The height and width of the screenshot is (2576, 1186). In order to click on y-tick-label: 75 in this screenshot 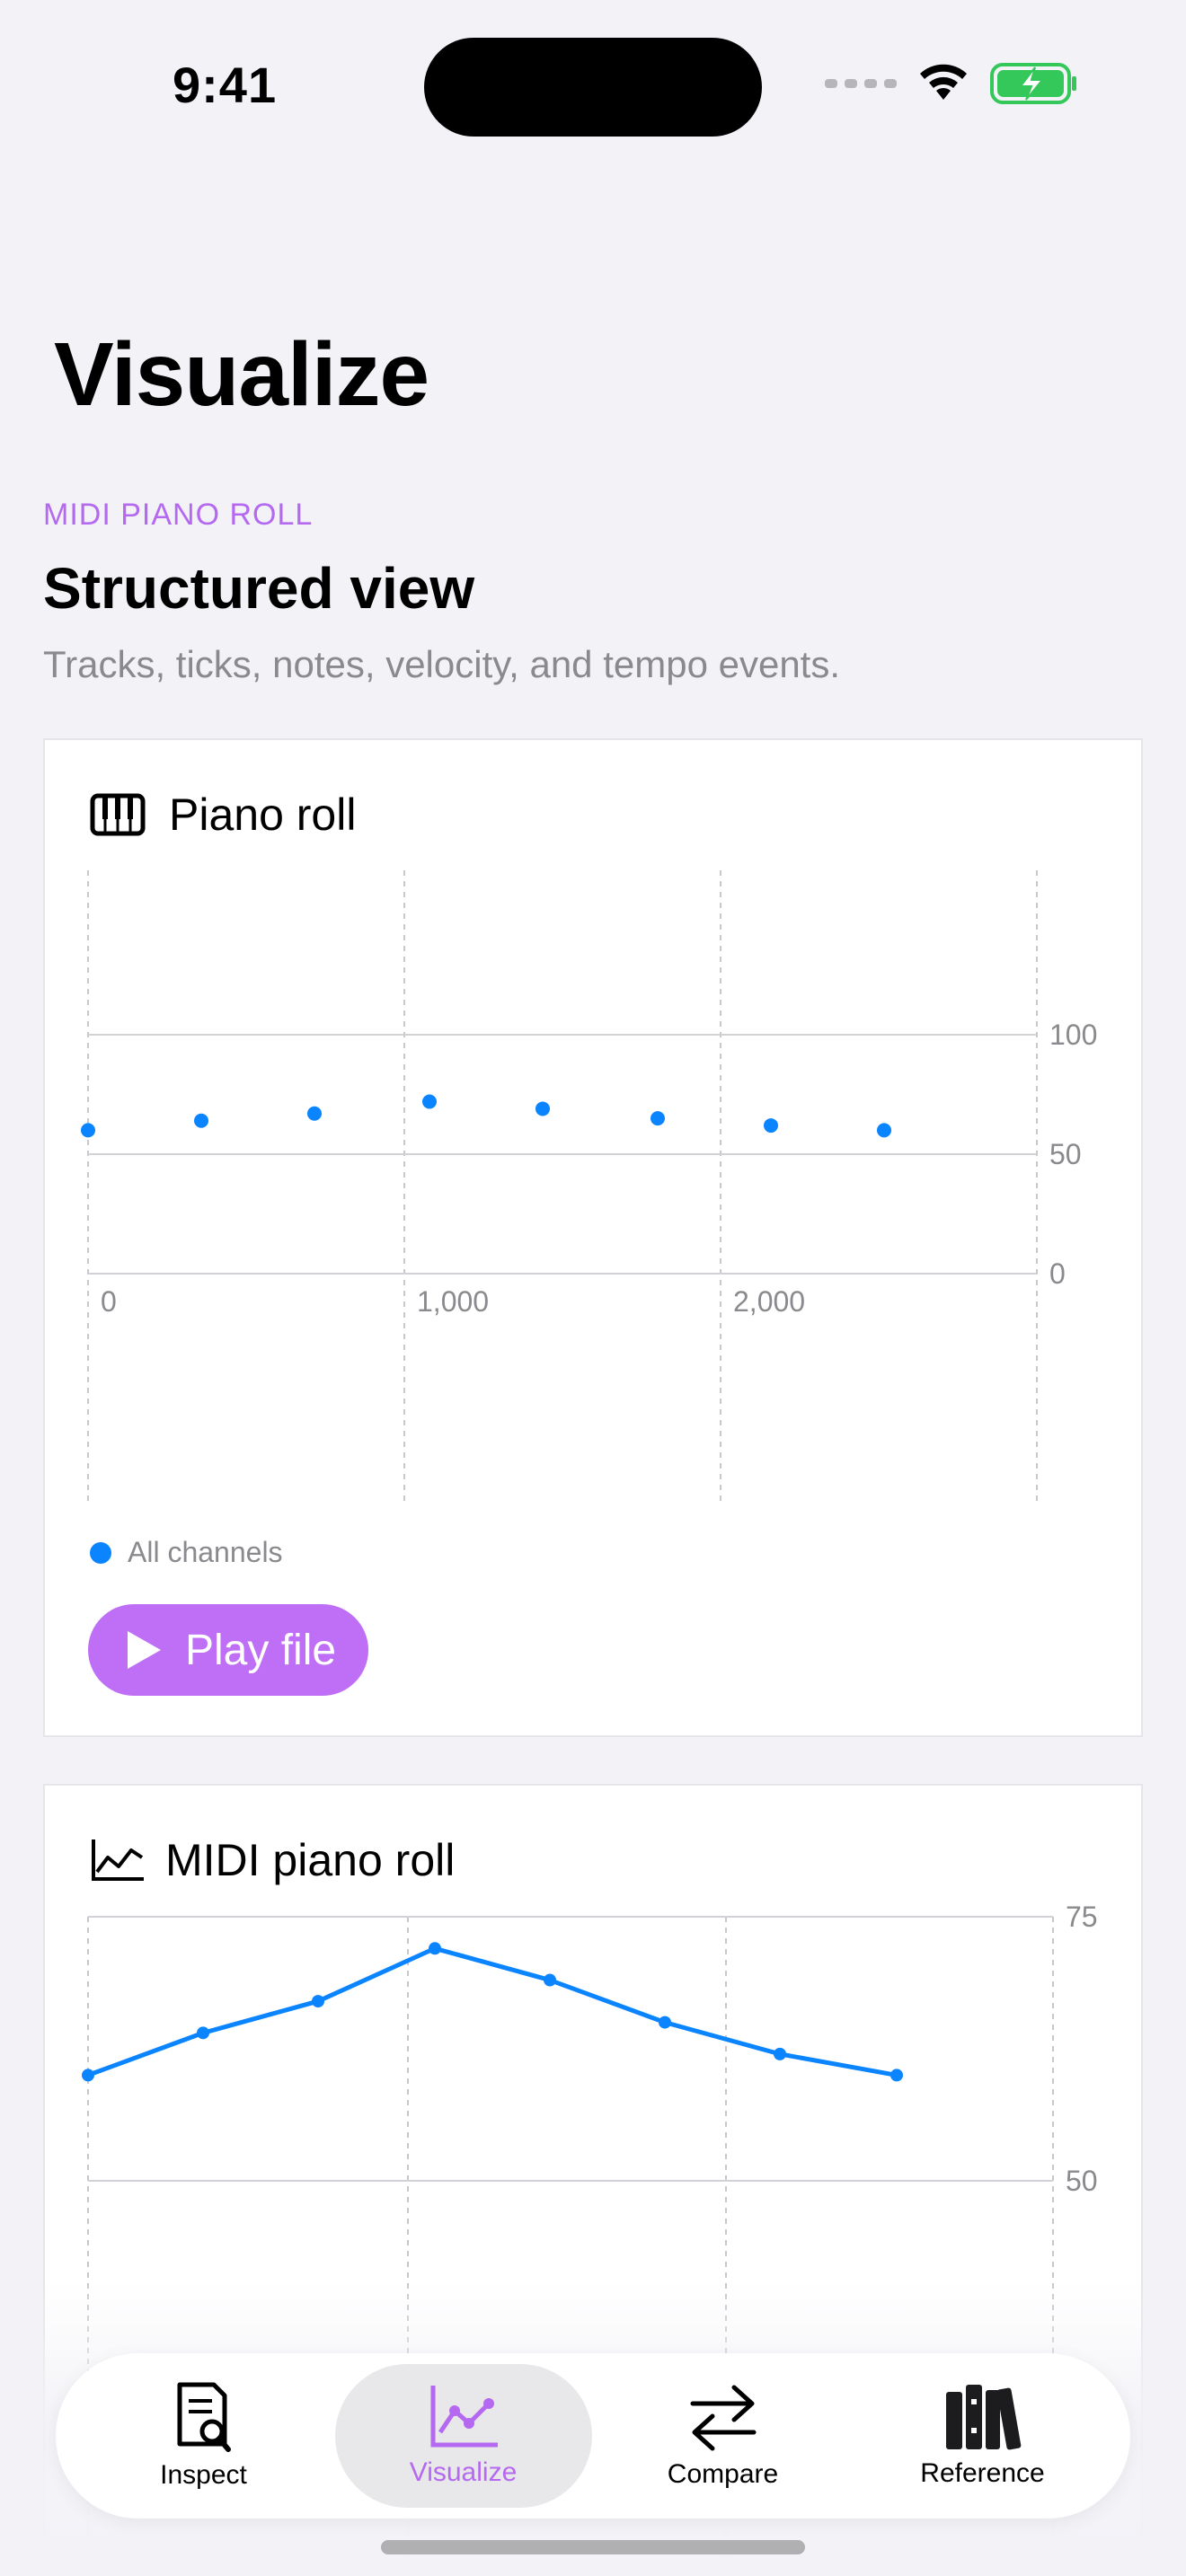, I will do `click(1082, 1917)`.